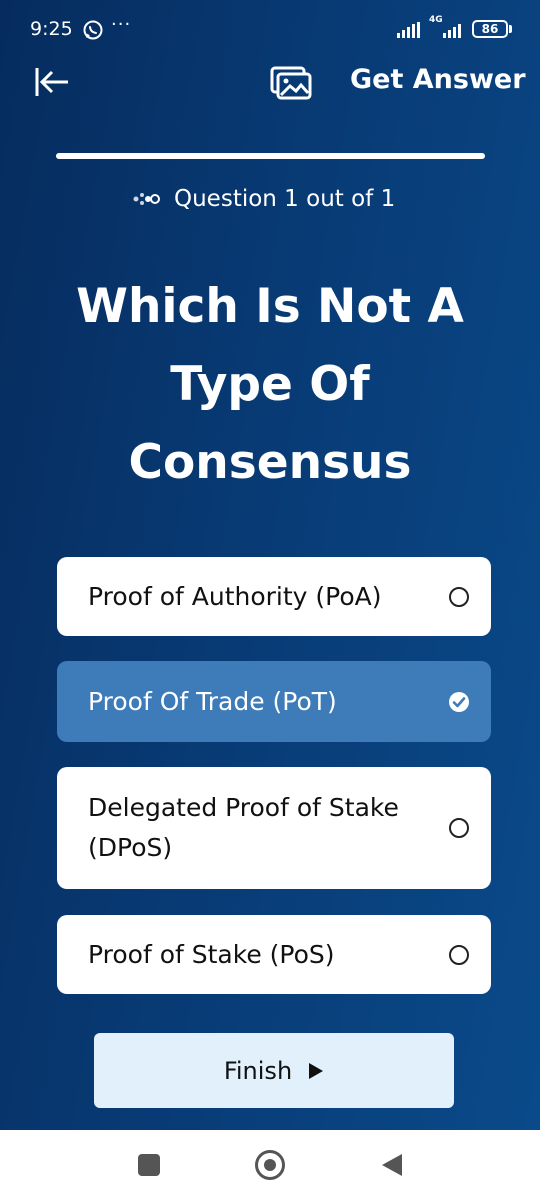  I want to click on recents-button, so click(149, 1165).